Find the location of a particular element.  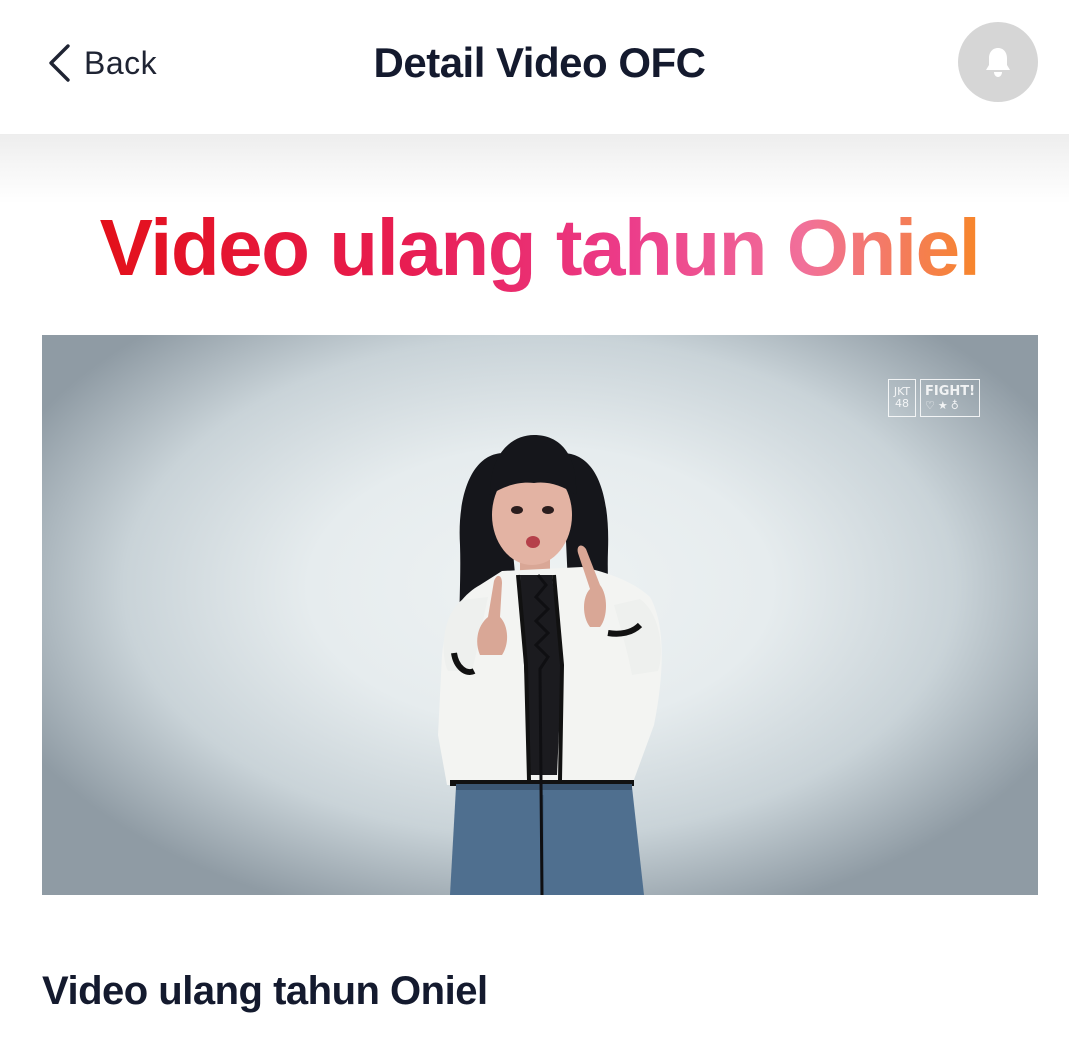

watermark-logo: JKT 48 is located at coordinates (902, 398).